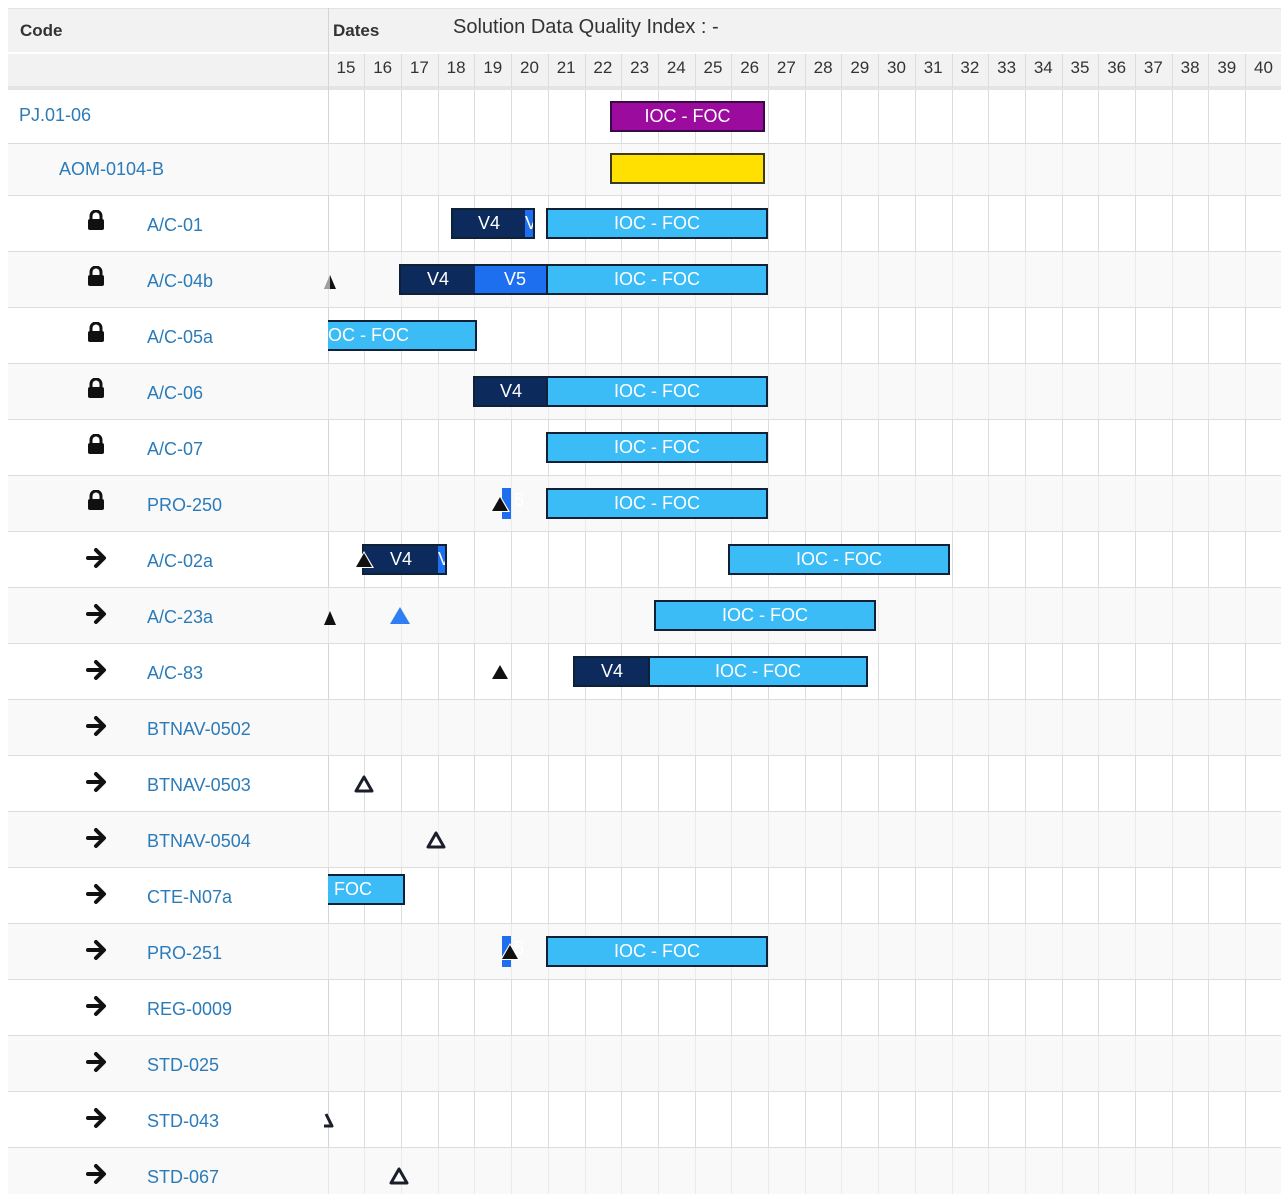  What do you see at coordinates (644, 1064) in the screenshot?
I see `table-row: STD-025` at bounding box center [644, 1064].